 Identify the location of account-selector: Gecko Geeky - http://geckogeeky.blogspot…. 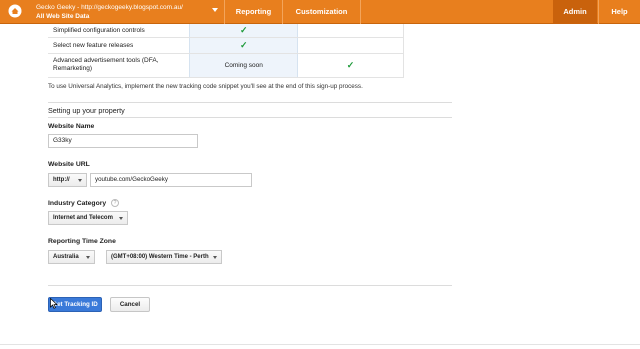
(109, 12).